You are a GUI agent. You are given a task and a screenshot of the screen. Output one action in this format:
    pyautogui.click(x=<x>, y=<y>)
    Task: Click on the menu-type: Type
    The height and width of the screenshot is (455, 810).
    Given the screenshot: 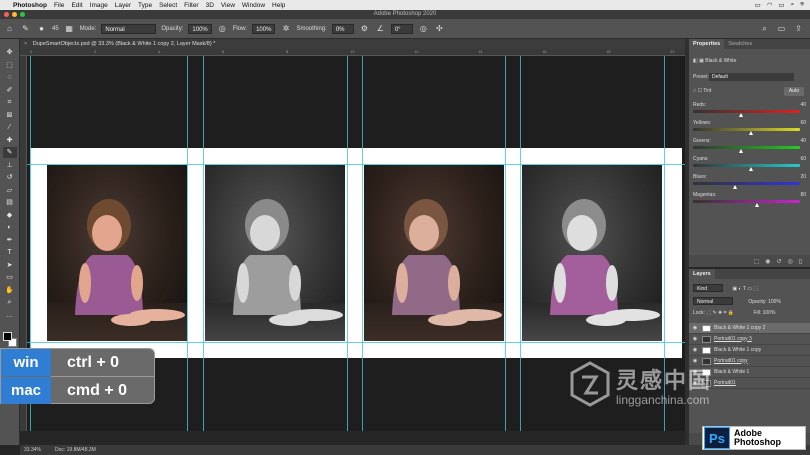 What is the action you would take?
    pyautogui.click(x=145, y=5)
    